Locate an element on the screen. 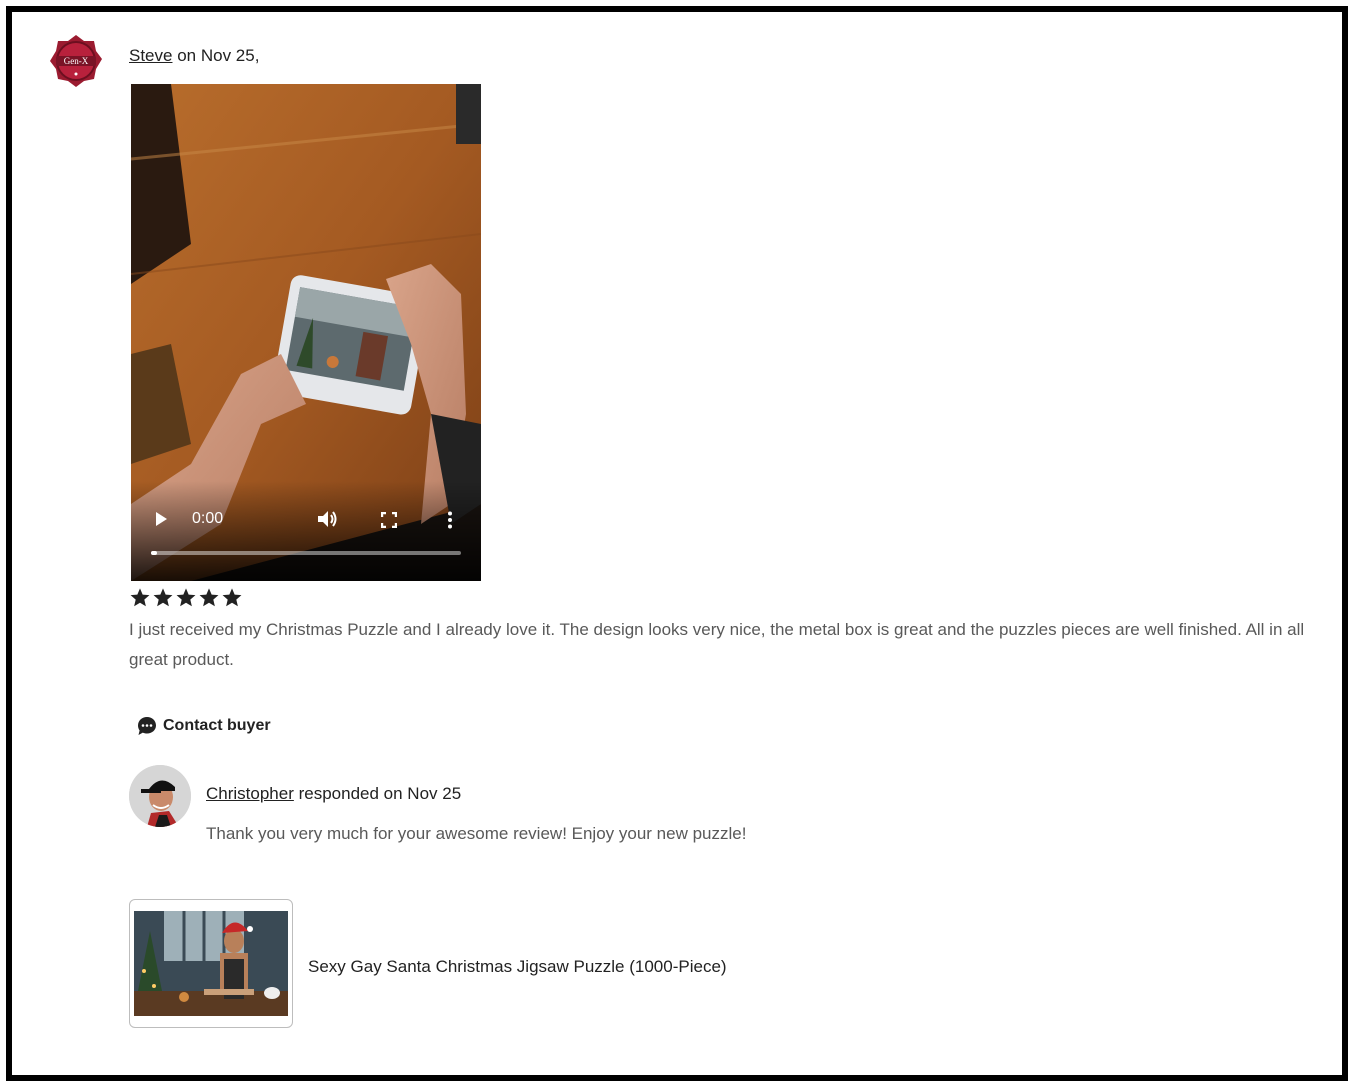 The width and height of the screenshot is (1350, 1081). review-header: Steve on Nov 25, is located at coordinates (194, 56).